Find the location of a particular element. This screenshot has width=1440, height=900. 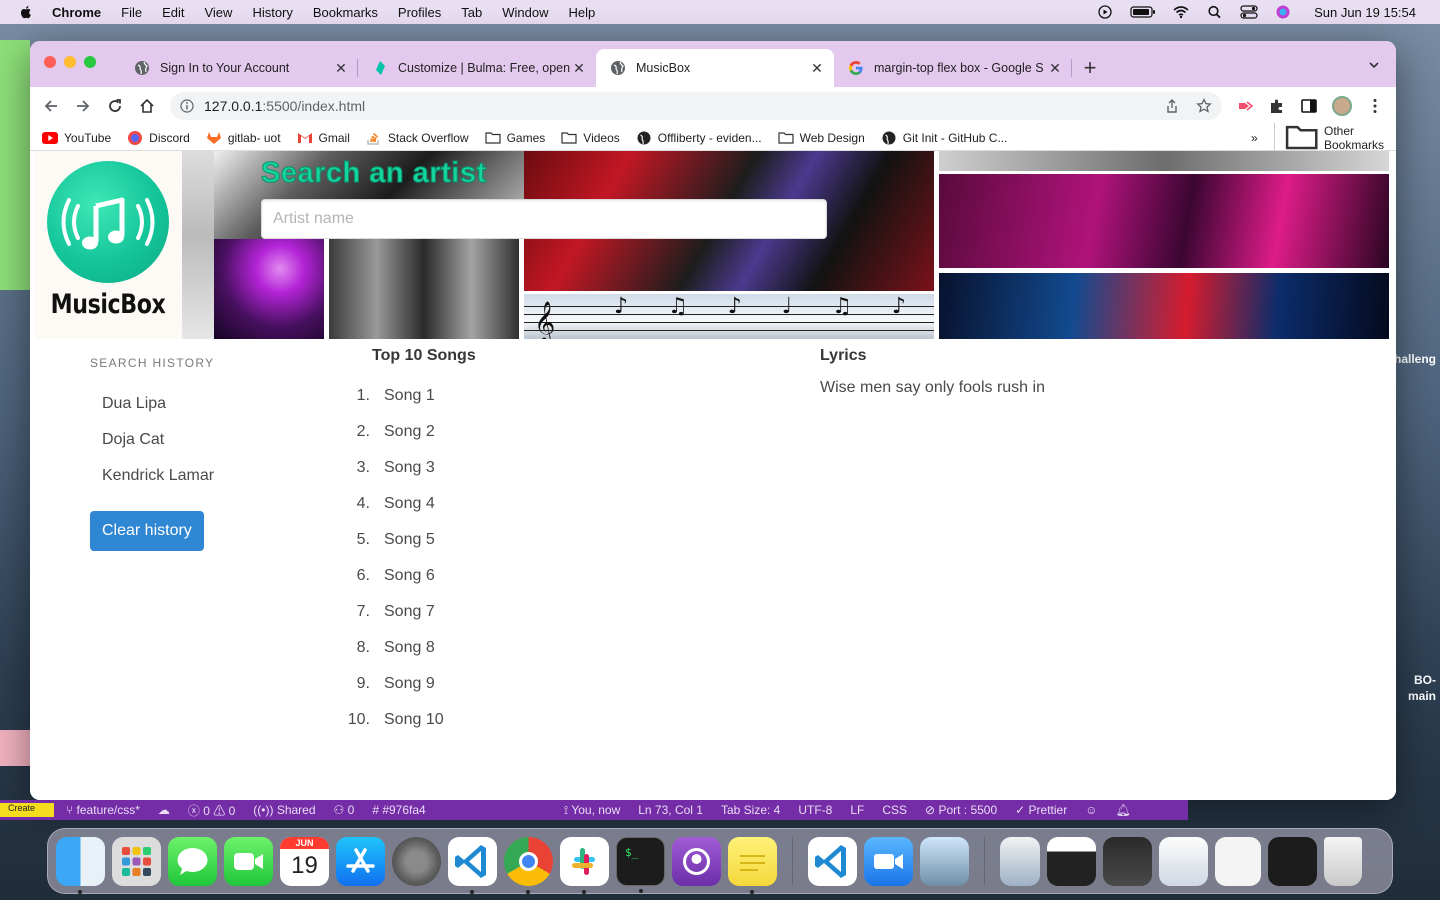

history-item: Doja Cat is located at coordinates (210, 440).